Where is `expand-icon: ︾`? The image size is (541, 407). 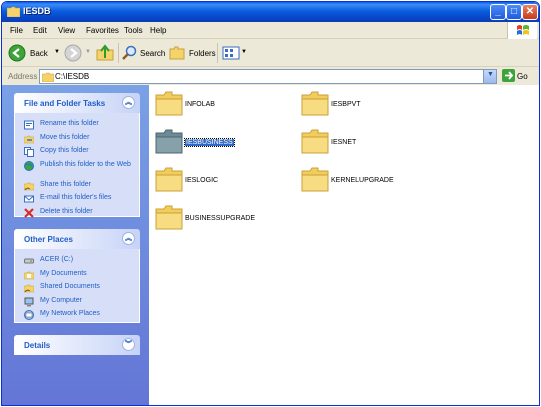 expand-icon: ︾ is located at coordinates (128, 344).